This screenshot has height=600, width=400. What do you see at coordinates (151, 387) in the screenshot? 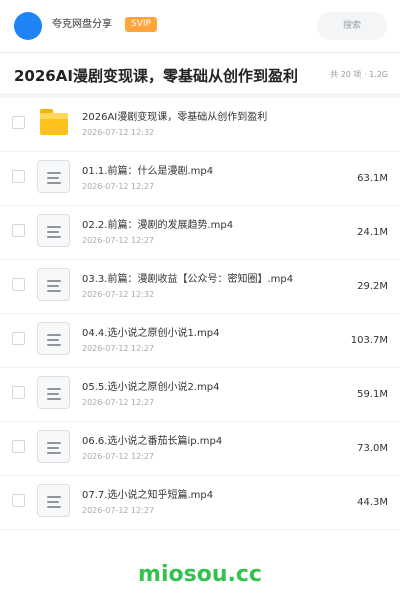
I see `file-name: 05.5.选小说之原创小说2.mp4` at bounding box center [151, 387].